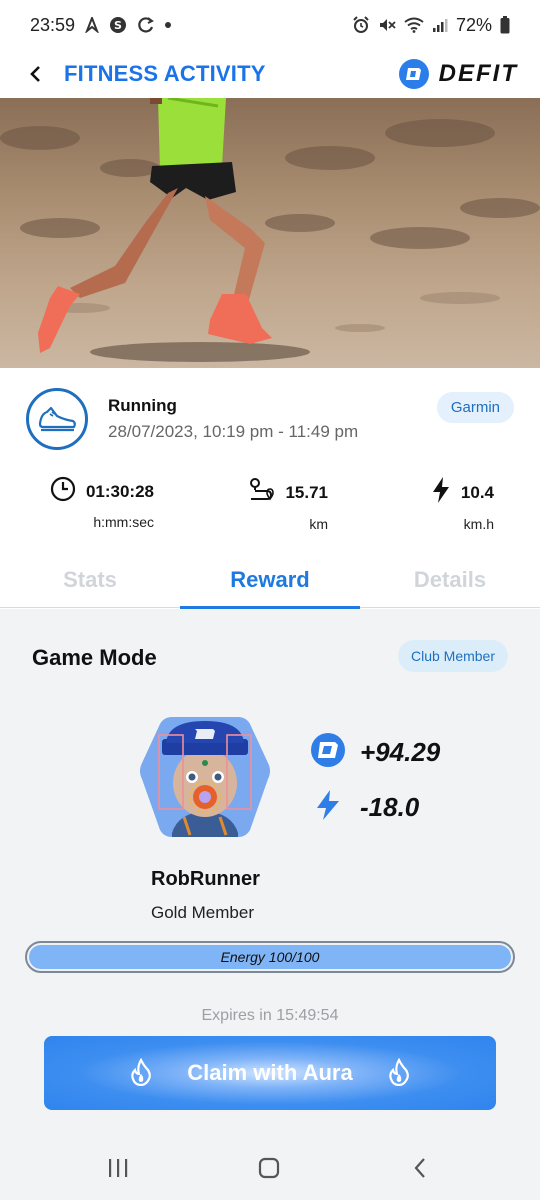 This screenshot has height=1200, width=540. I want to click on energy-label: Energy 100/100, so click(270, 957).